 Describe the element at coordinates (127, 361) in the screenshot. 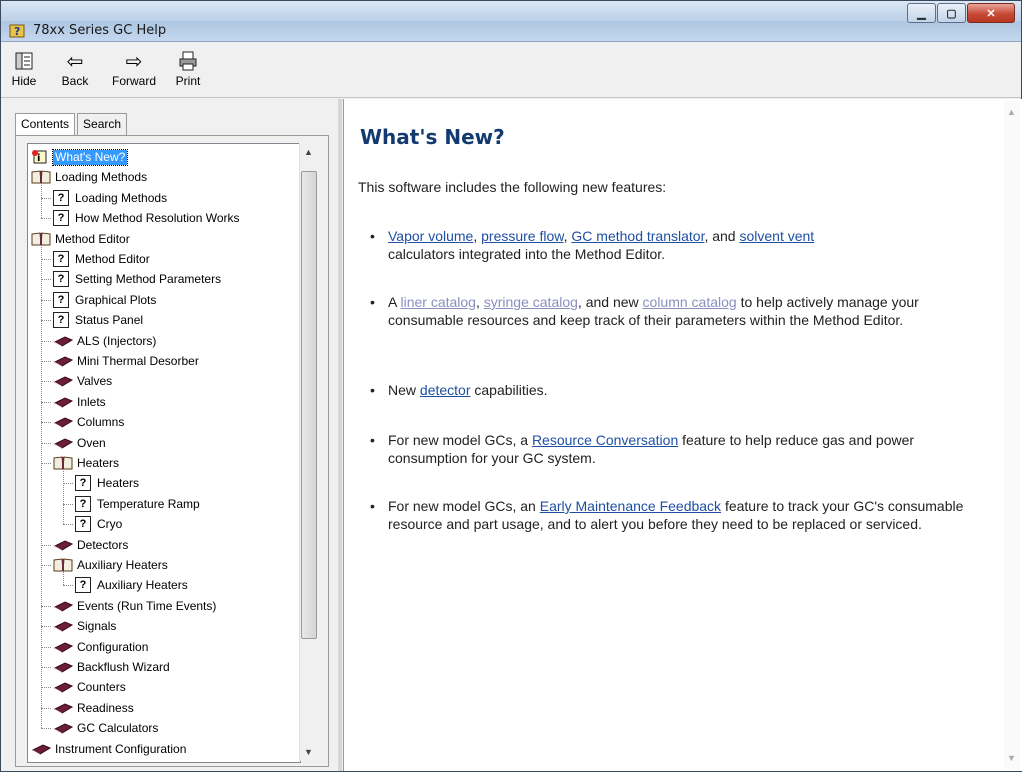

I see `tree-item: Mini Thermal Desorber` at that location.